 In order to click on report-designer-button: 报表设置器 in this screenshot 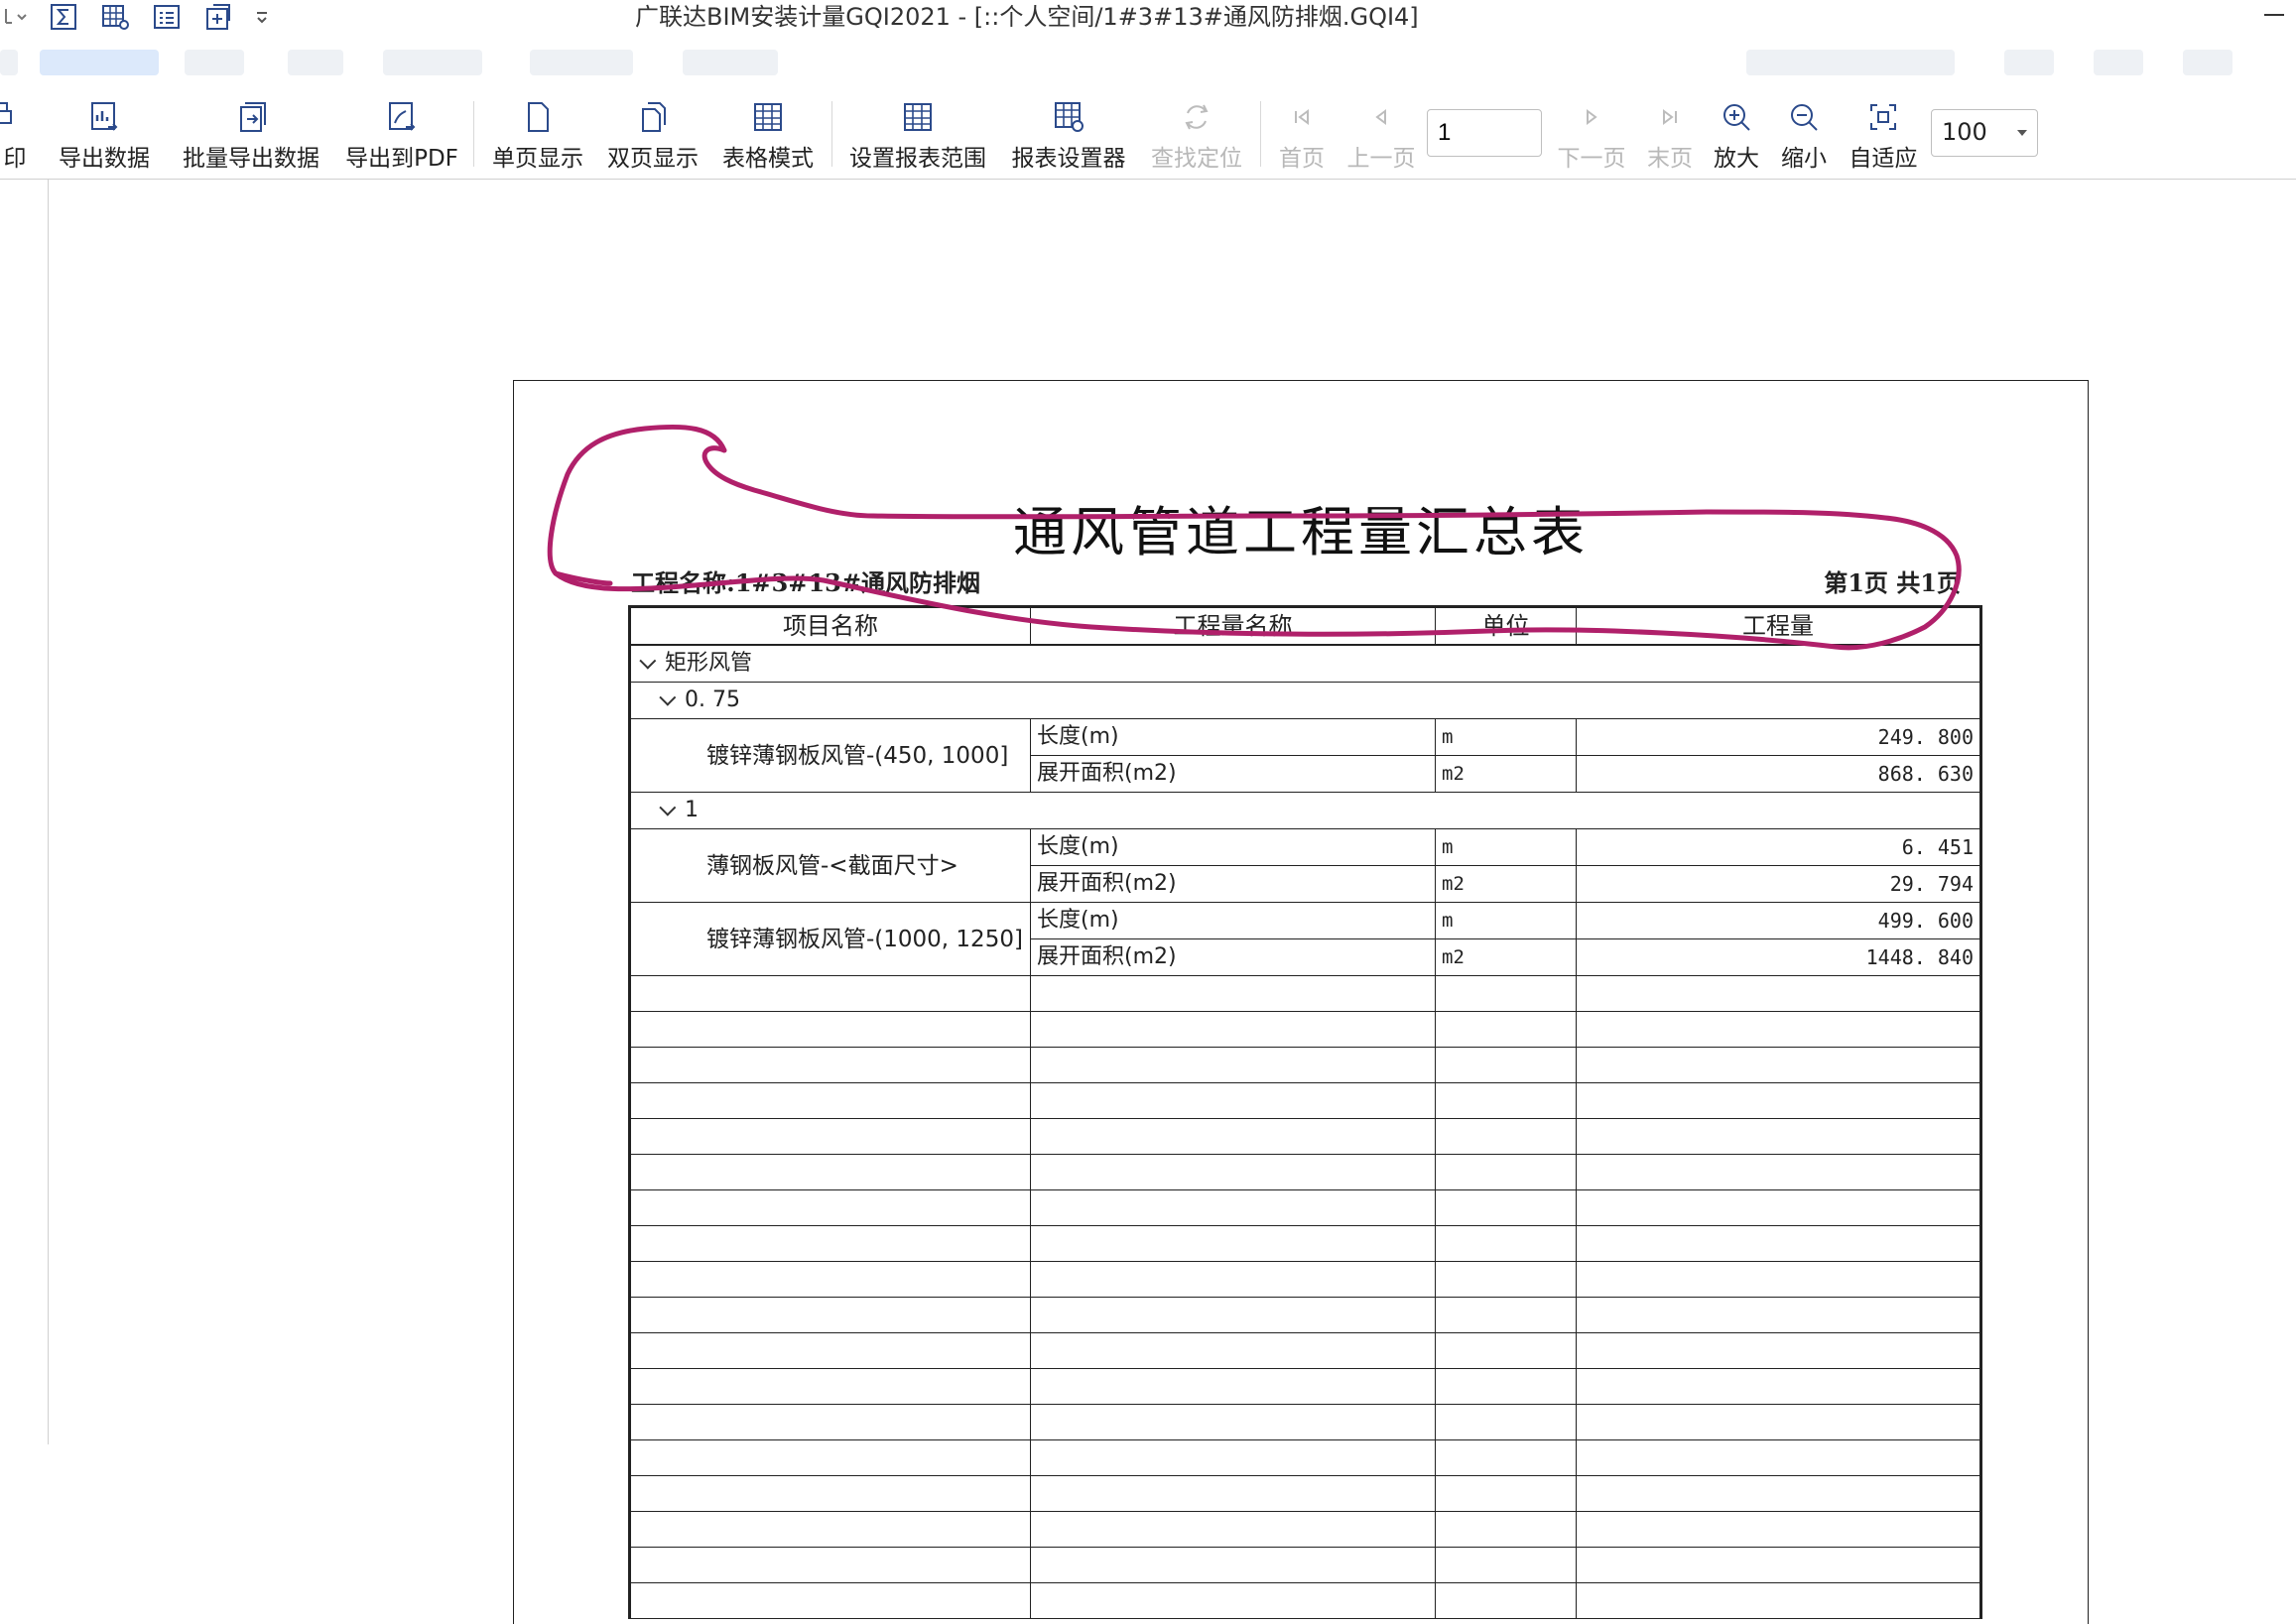, I will do `click(1068, 135)`.